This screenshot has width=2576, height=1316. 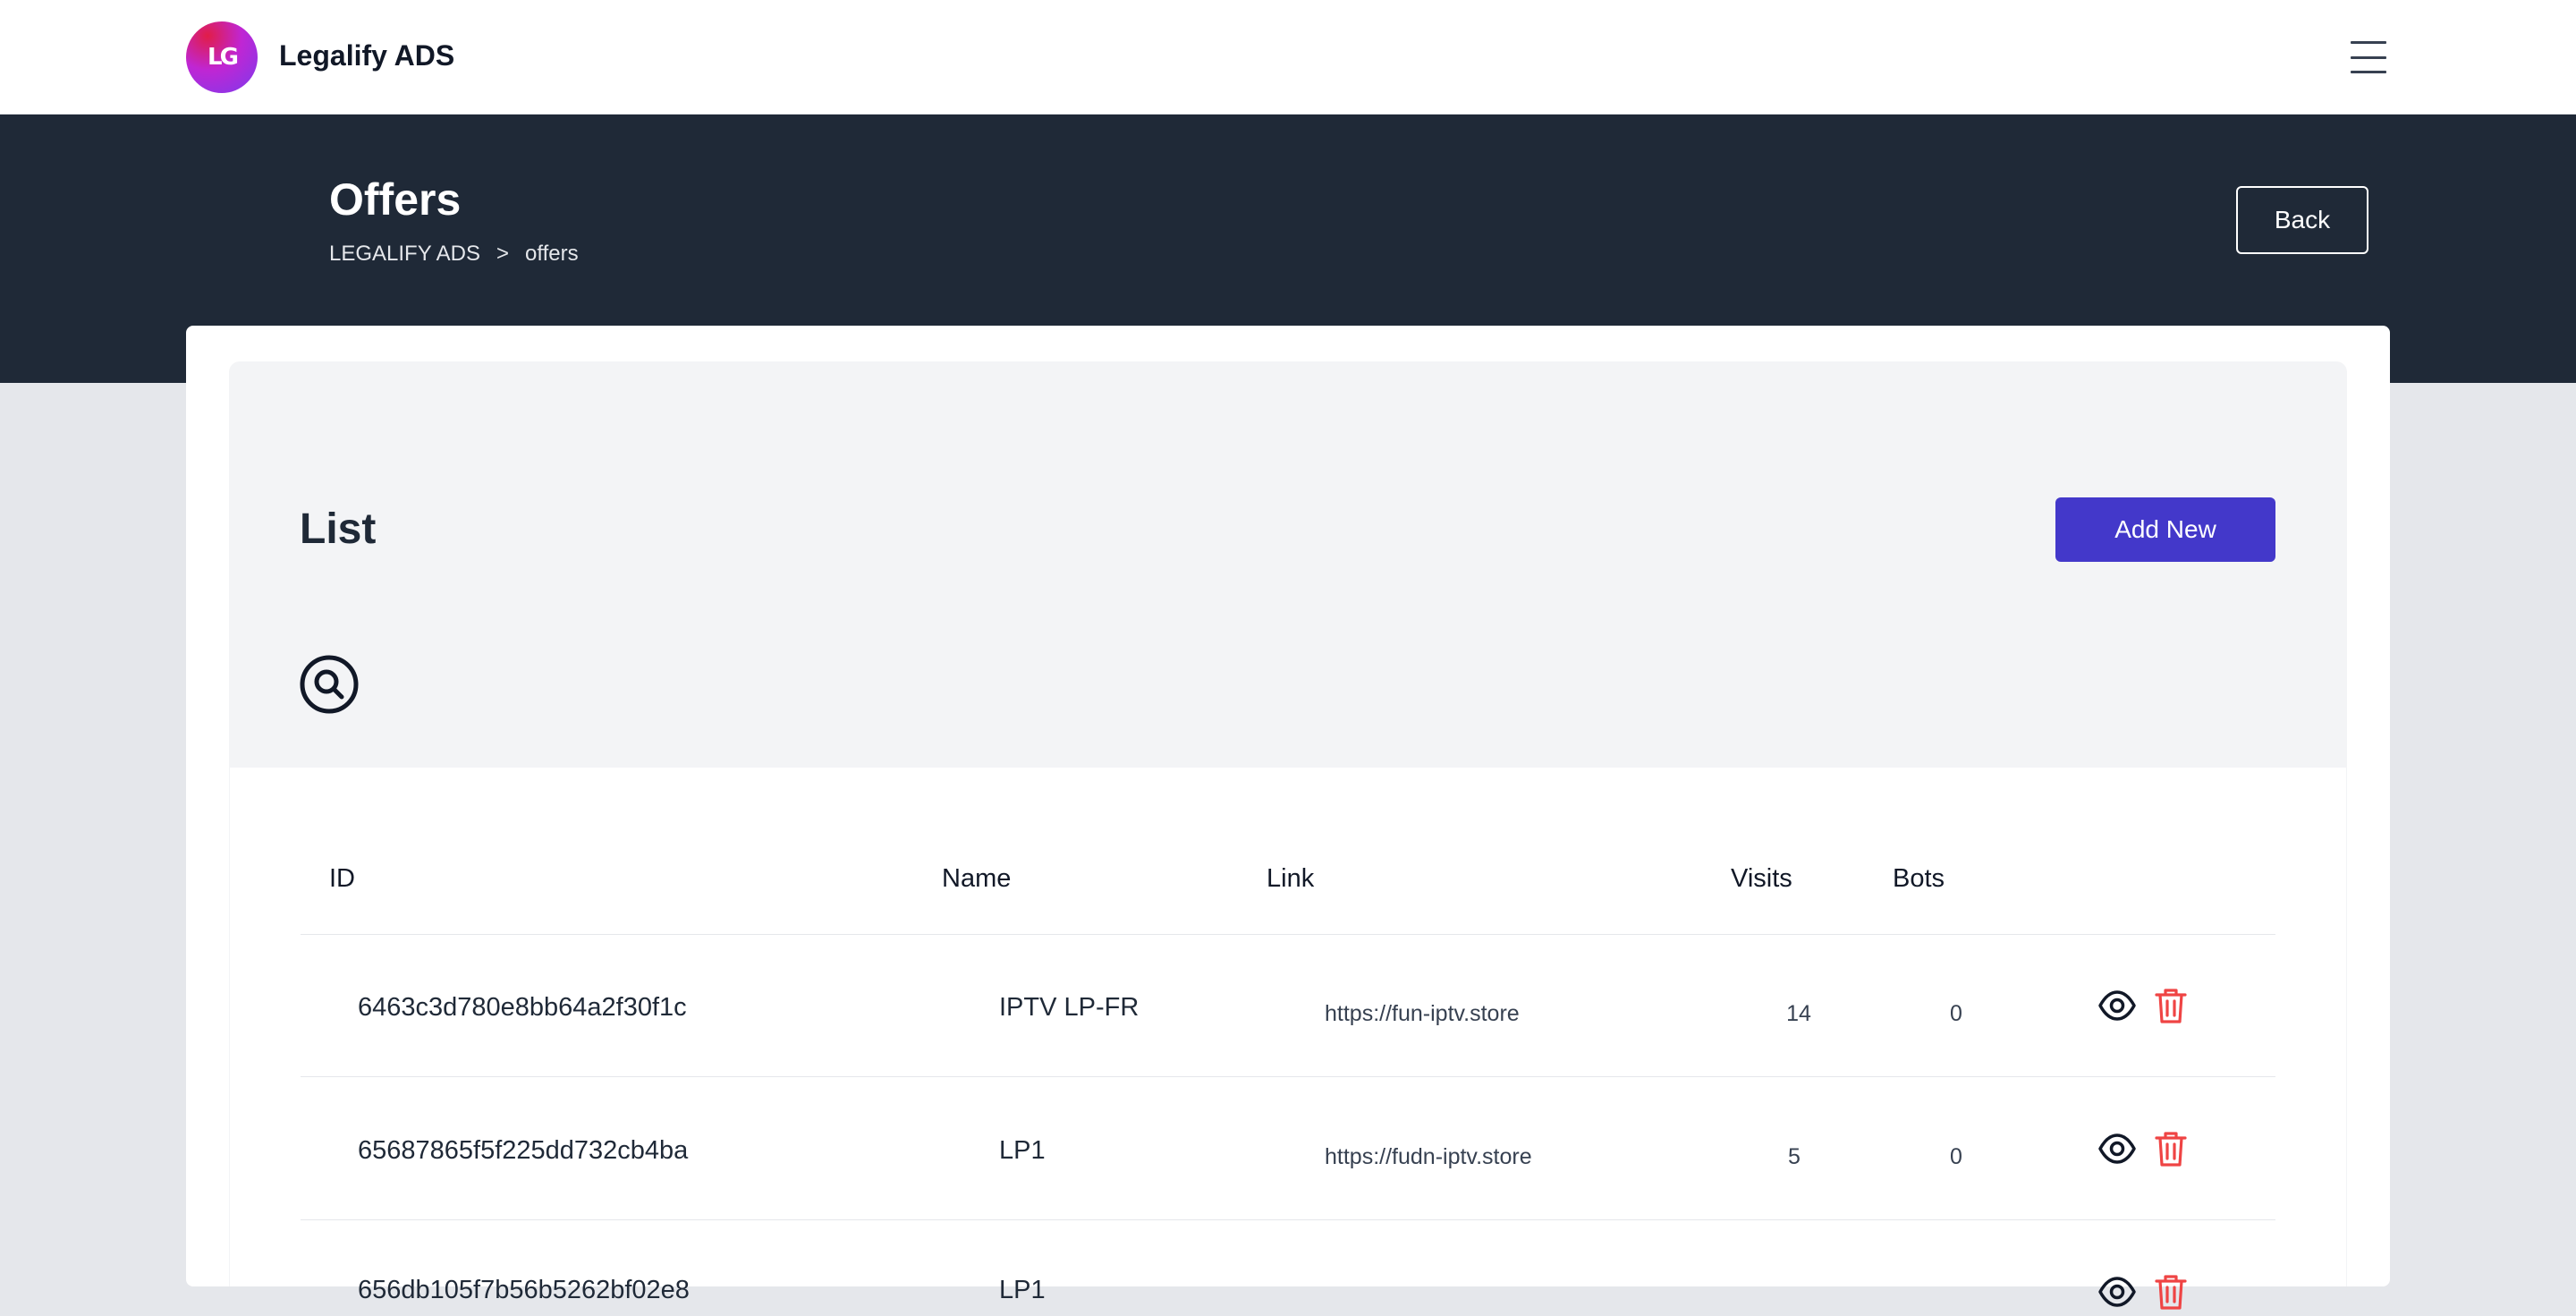 I want to click on column-header-name: Name, so click(x=976, y=879).